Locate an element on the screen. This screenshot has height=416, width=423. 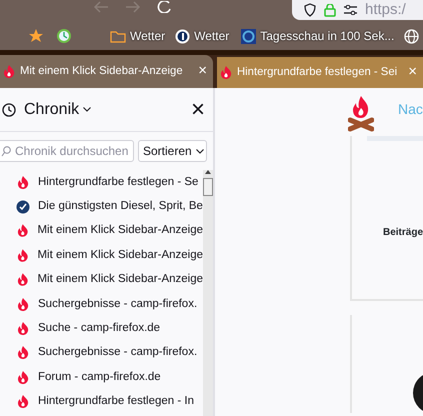
close-button: × is located at coordinates (197, 110).